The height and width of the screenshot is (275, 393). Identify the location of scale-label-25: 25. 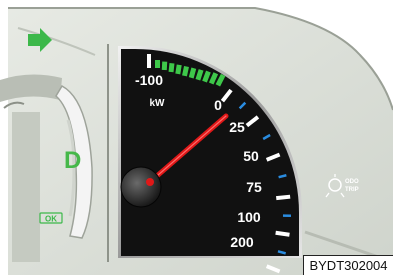
(237, 127).